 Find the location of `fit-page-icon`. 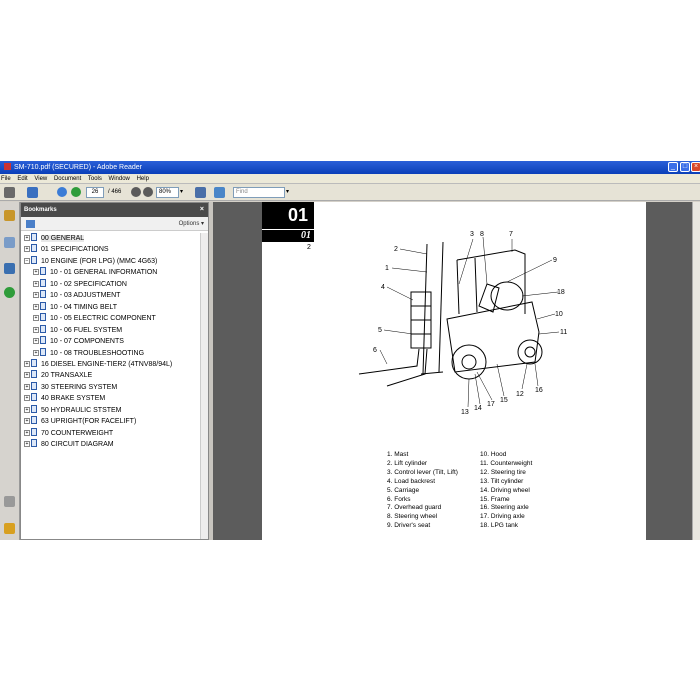

fit-page-icon is located at coordinates (219, 192).